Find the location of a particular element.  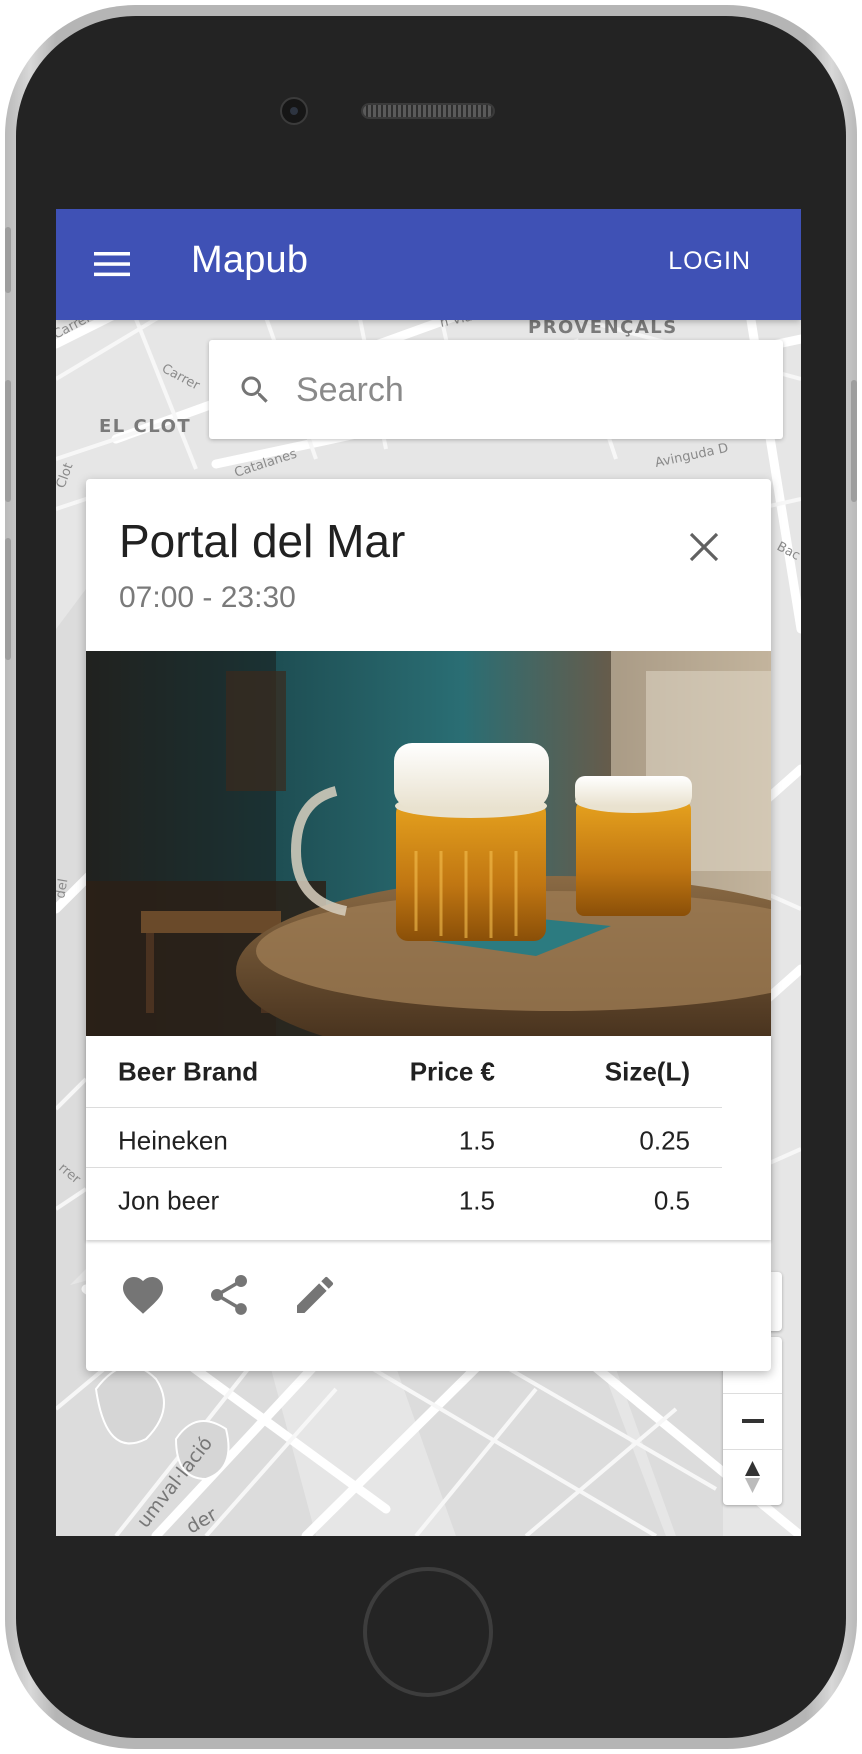

share-icon is located at coordinates (229, 1295).